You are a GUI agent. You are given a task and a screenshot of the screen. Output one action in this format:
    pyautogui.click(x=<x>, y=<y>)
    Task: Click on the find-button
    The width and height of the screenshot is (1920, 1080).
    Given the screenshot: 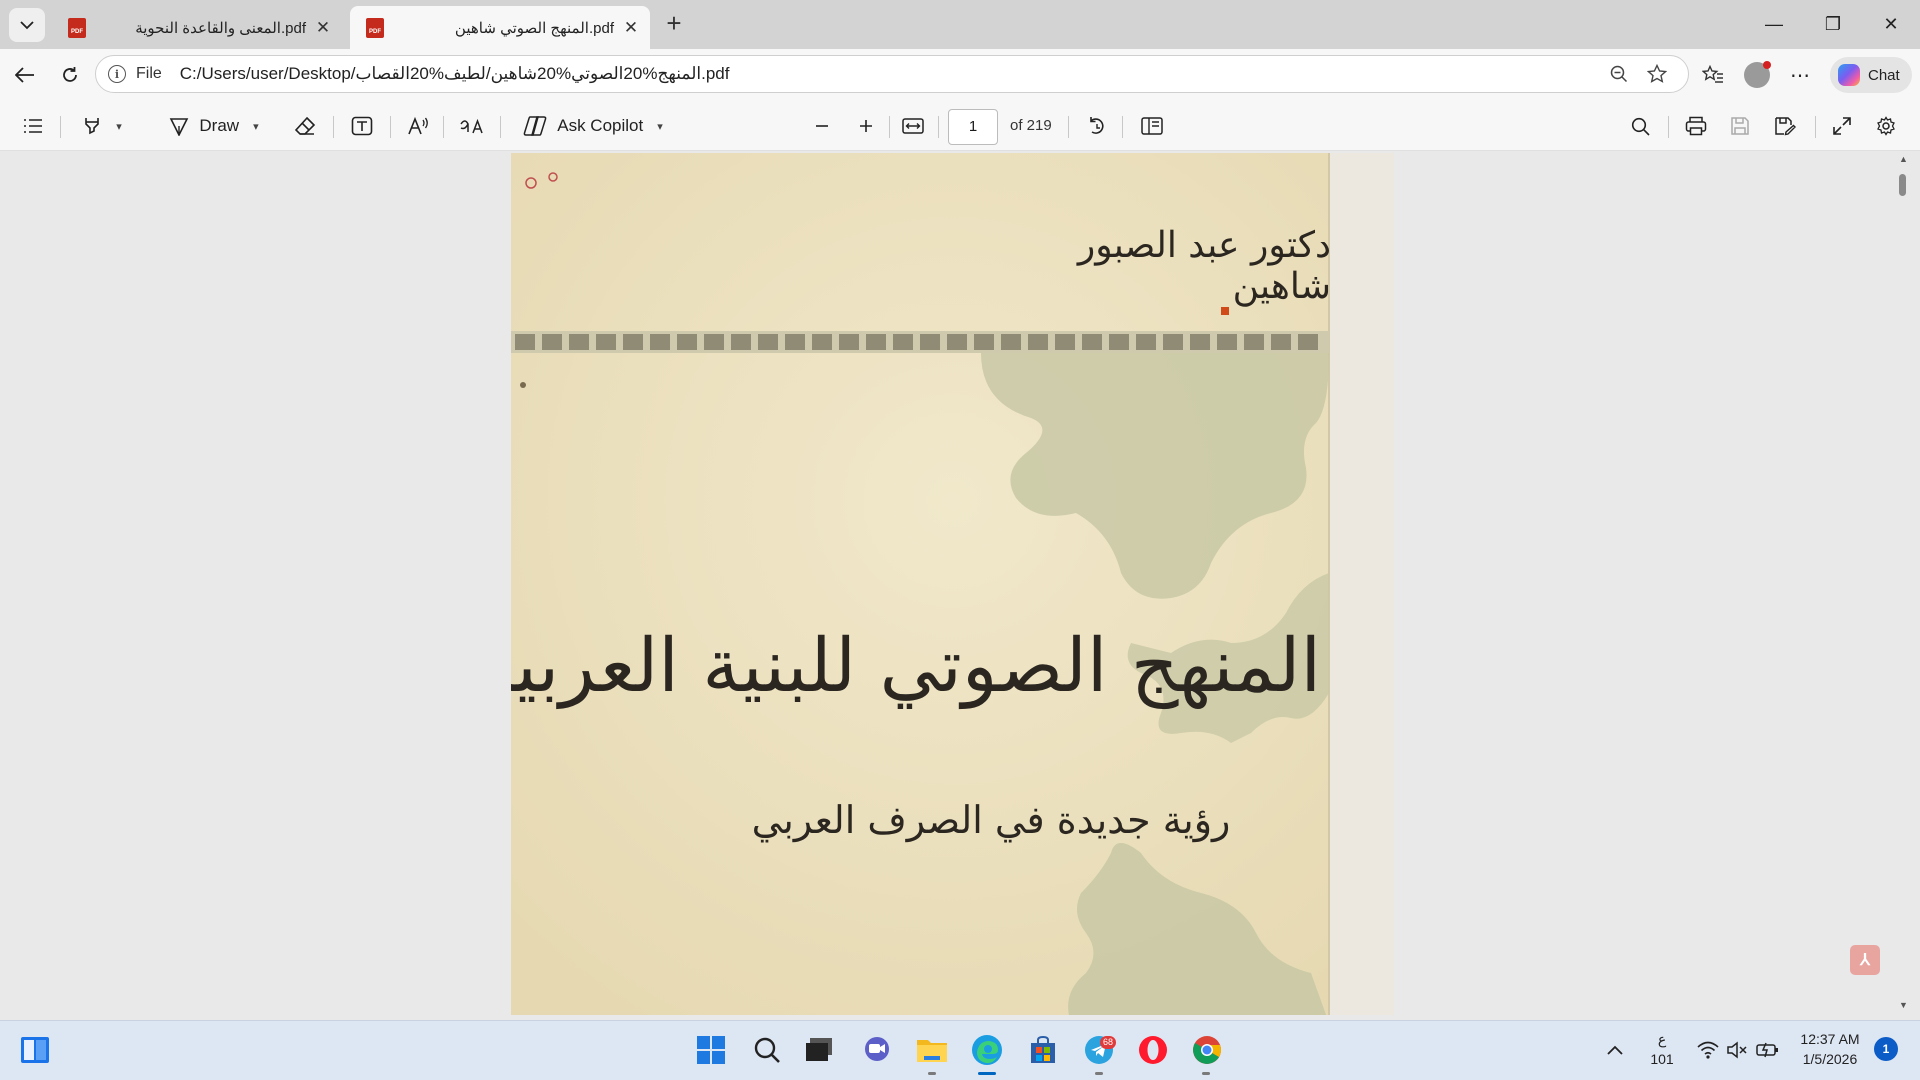 What is the action you would take?
    pyautogui.click(x=1640, y=126)
    